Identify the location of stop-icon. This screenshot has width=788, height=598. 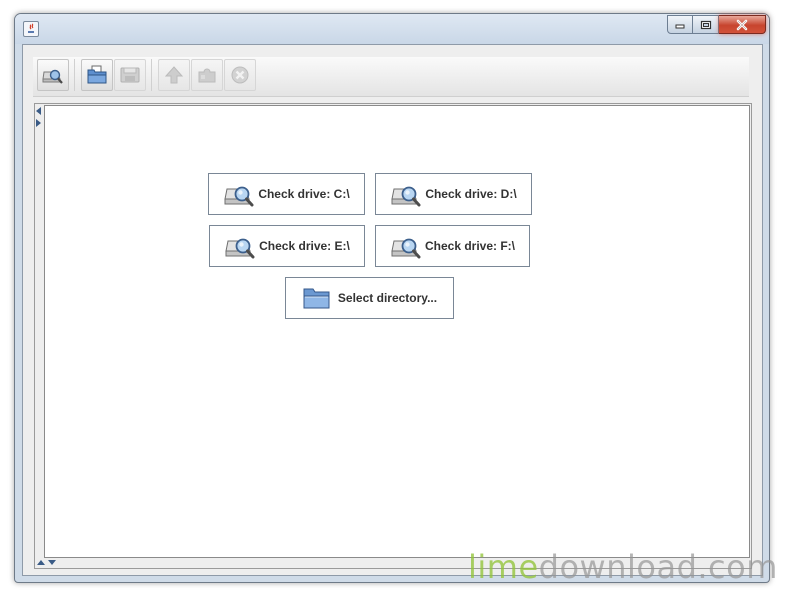
(240, 75).